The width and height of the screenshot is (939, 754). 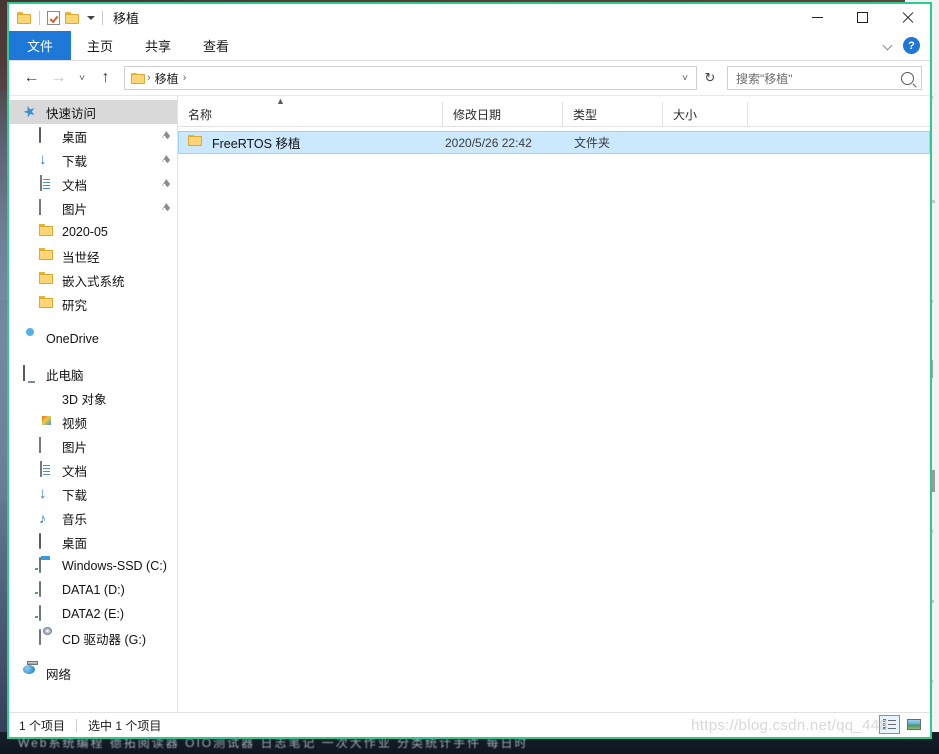 What do you see at coordinates (901, 724) in the screenshot?
I see `view-mode-buttons` at bounding box center [901, 724].